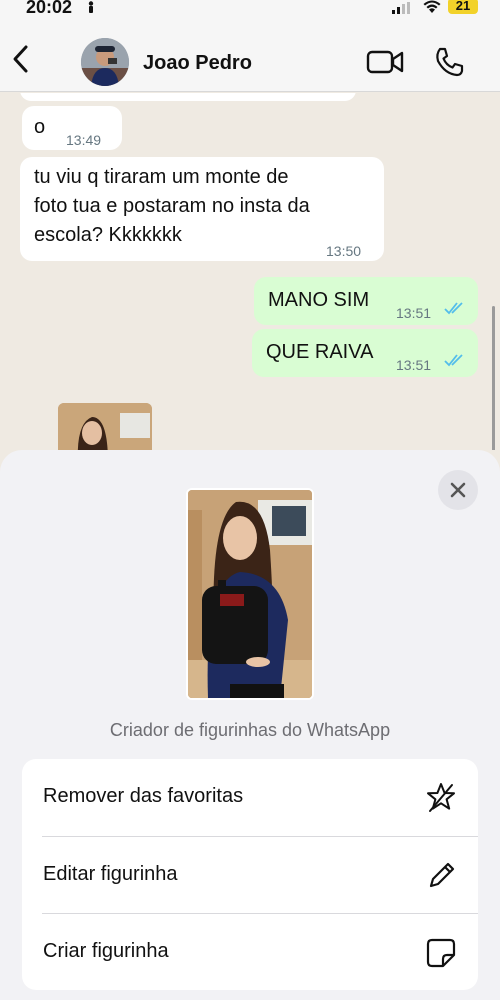 The height and width of the screenshot is (1000, 500). Describe the element at coordinates (463, 7) in the screenshot. I see `battery-indicator: 21` at that location.